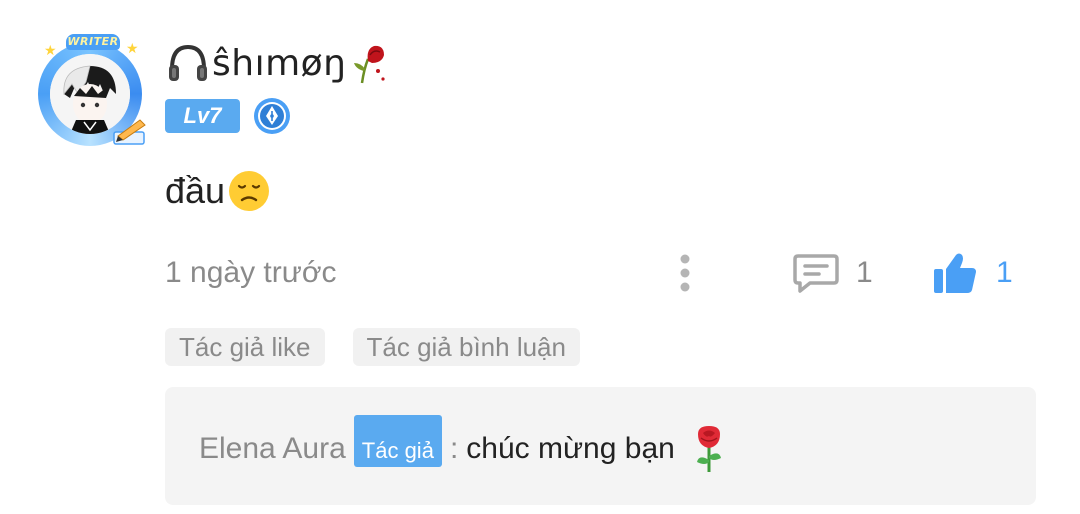  I want to click on avatar: WRITER ★ ★, so click(93, 90).